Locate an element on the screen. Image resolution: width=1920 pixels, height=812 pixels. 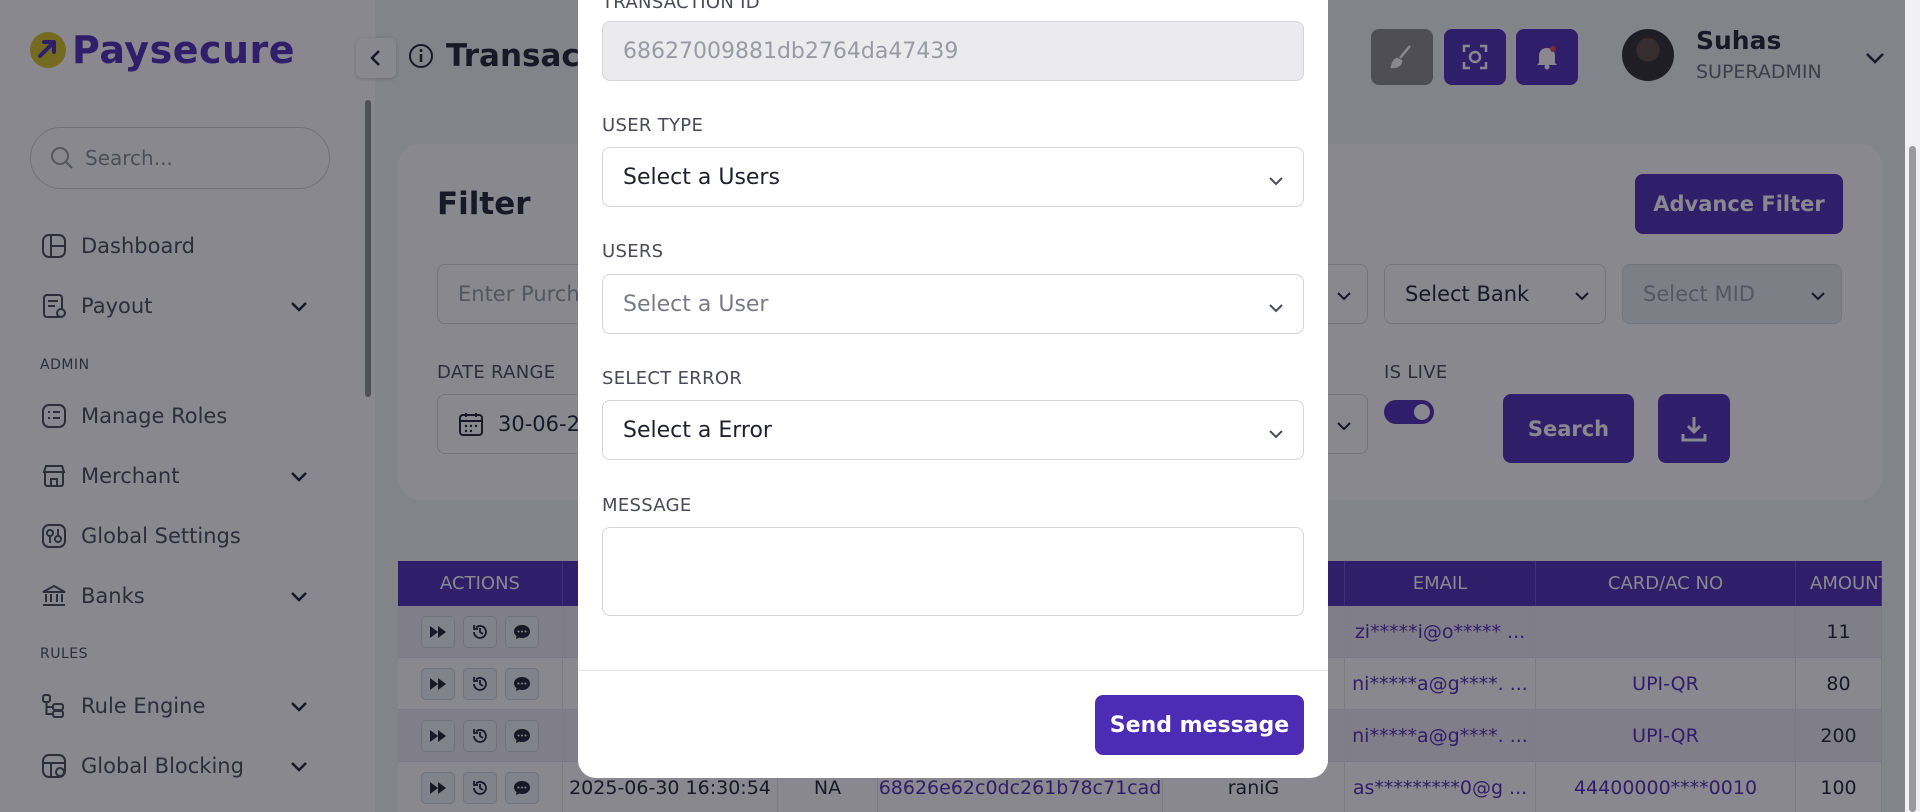
error-select-value: Select a Error is located at coordinates (697, 430).